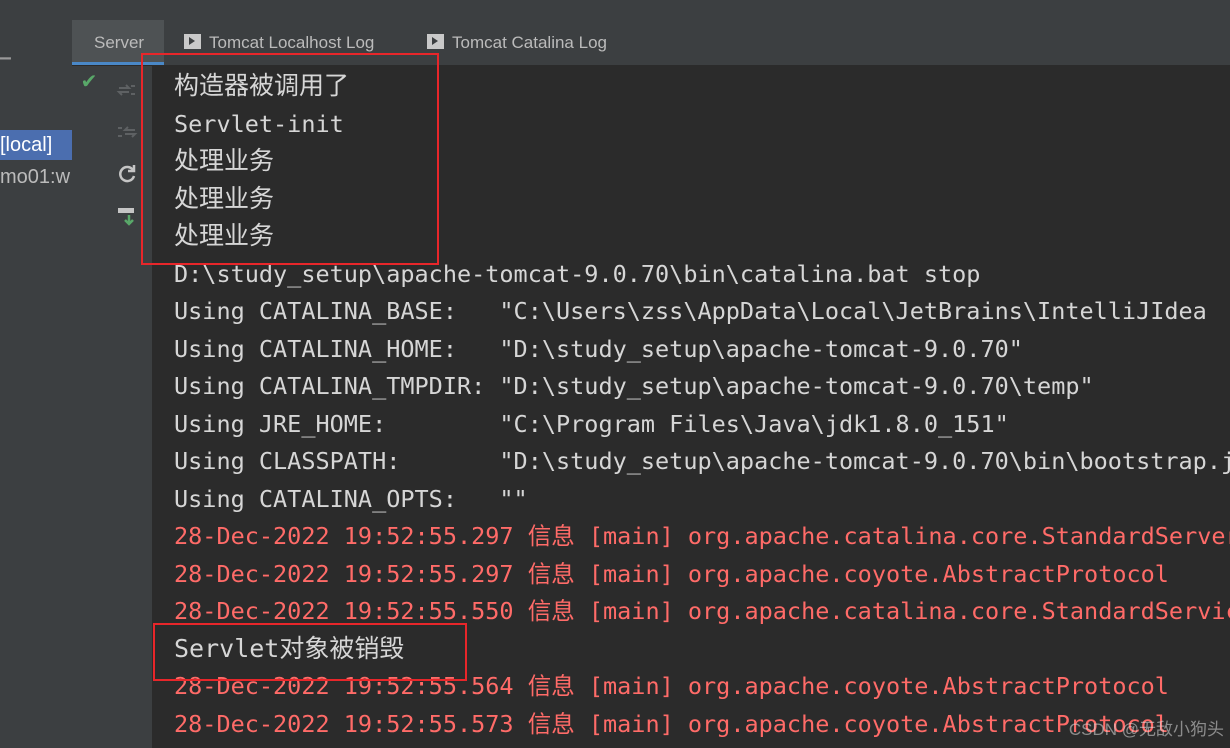 The image size is (1230, 748). What do you see at coordinates (615, 10) in the screenshot?
I see `title-strip` at bounding box center [615, 10].